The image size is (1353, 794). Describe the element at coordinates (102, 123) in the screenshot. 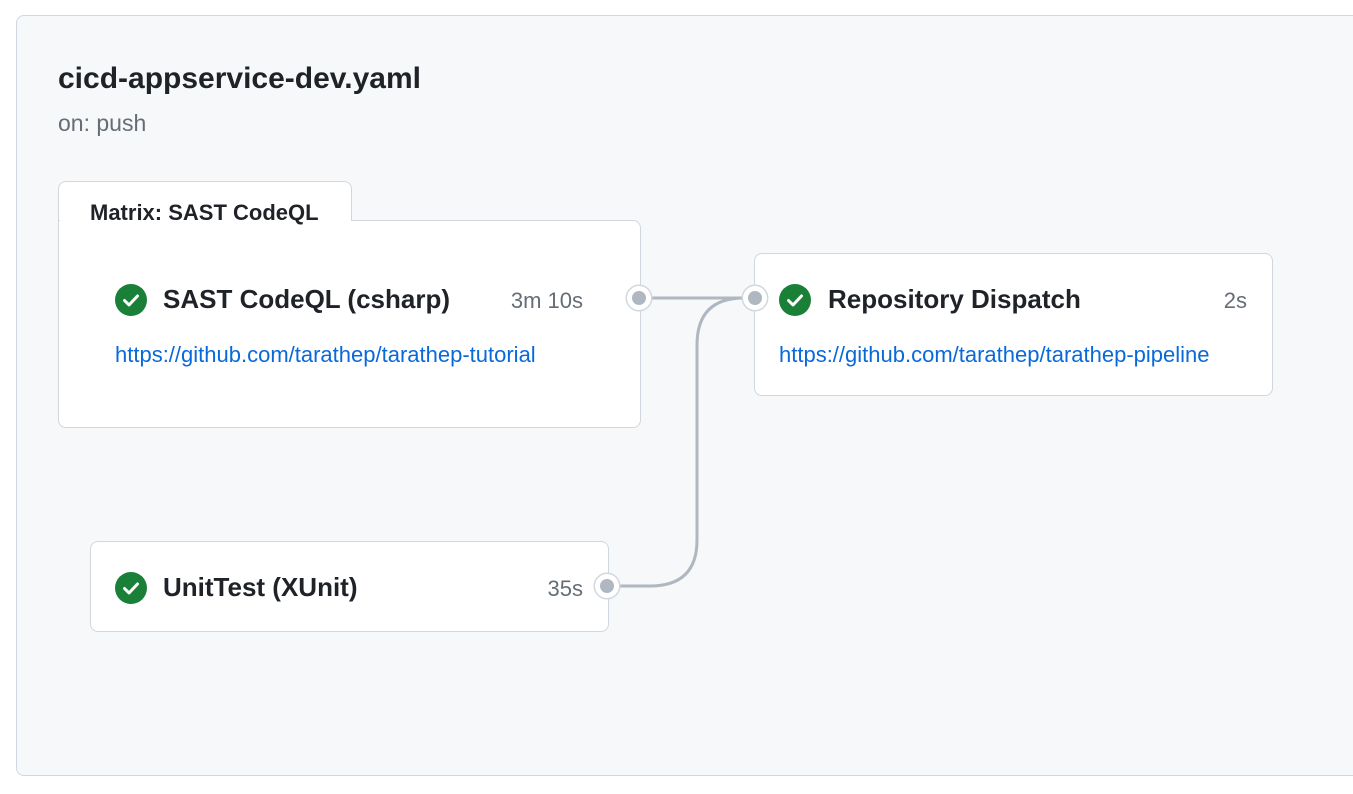

I see `workflow-trigger: on: push` at that location.